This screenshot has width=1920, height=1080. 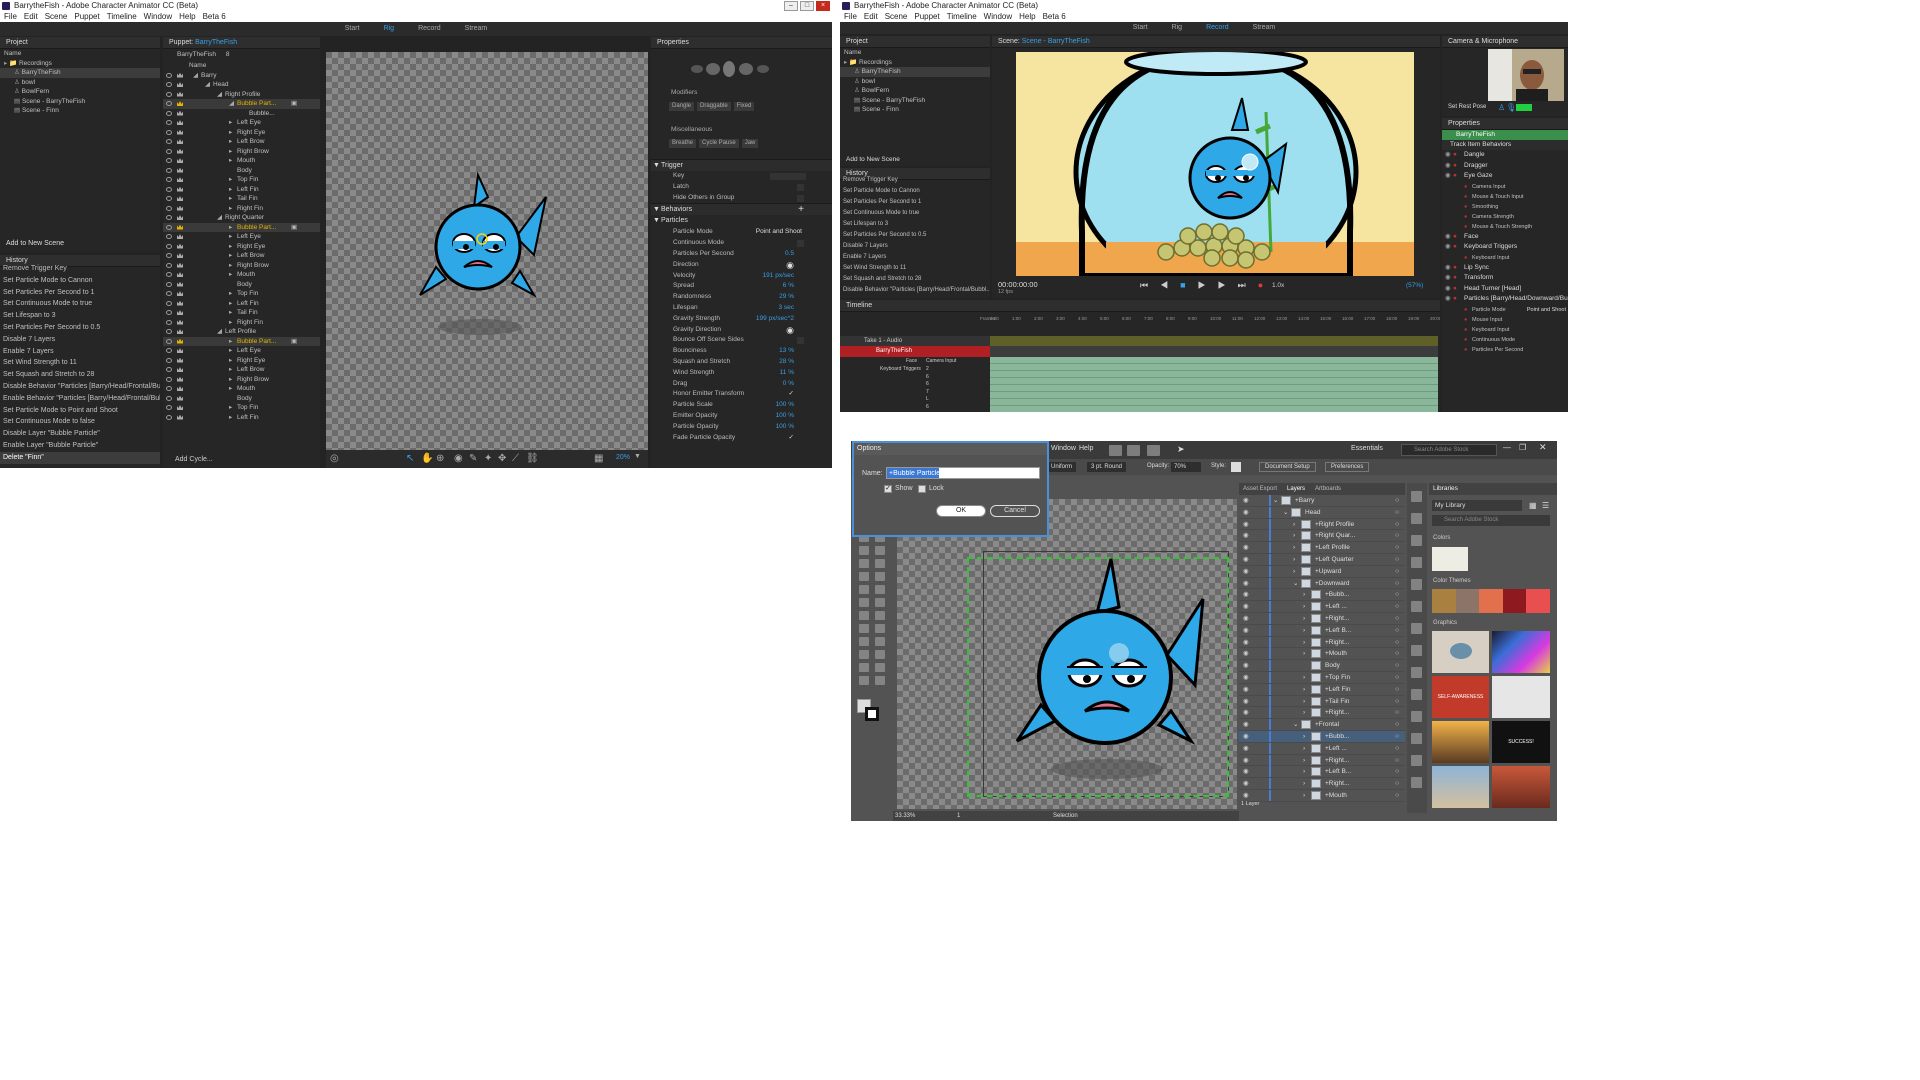 What do you see at coordinates (1322, 713) in the screenshot?
I see `illustrator-layer-row: ◉ › +Right... ○` at bounding box center [1322, 713].